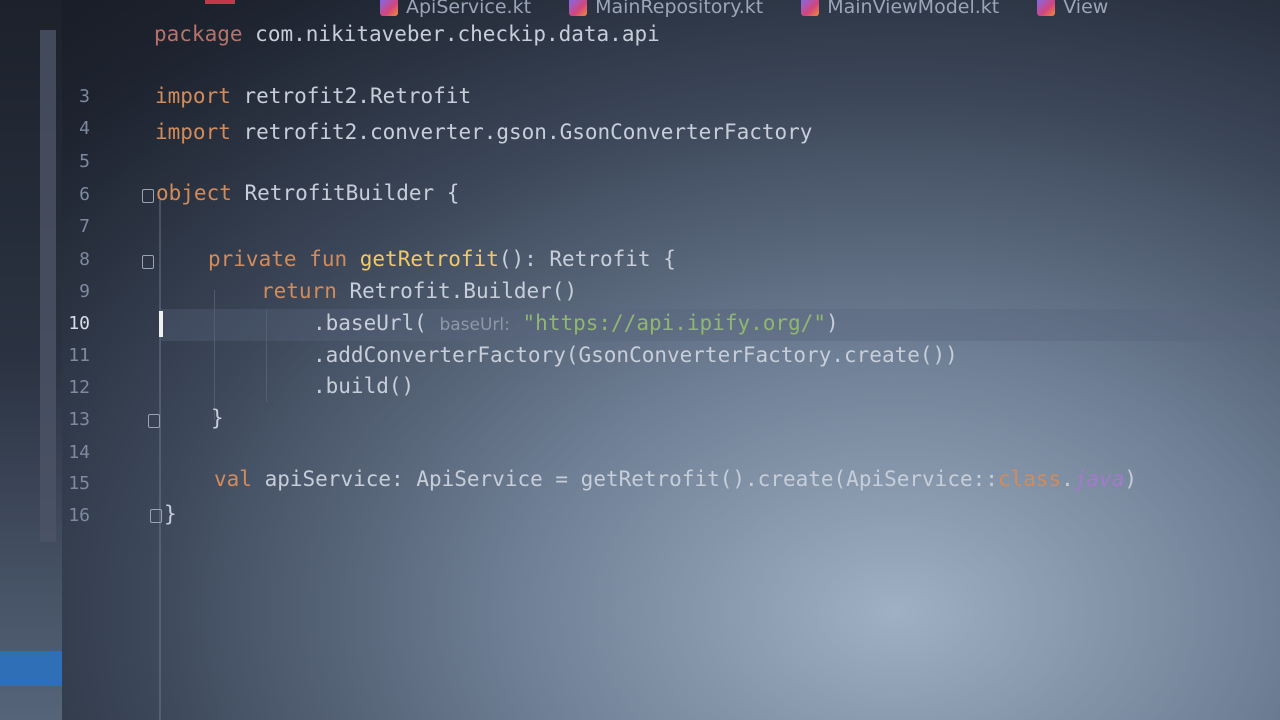 This screenshot has height=720, width=1280. I want to click on gutter-separator, so click(160, 460).